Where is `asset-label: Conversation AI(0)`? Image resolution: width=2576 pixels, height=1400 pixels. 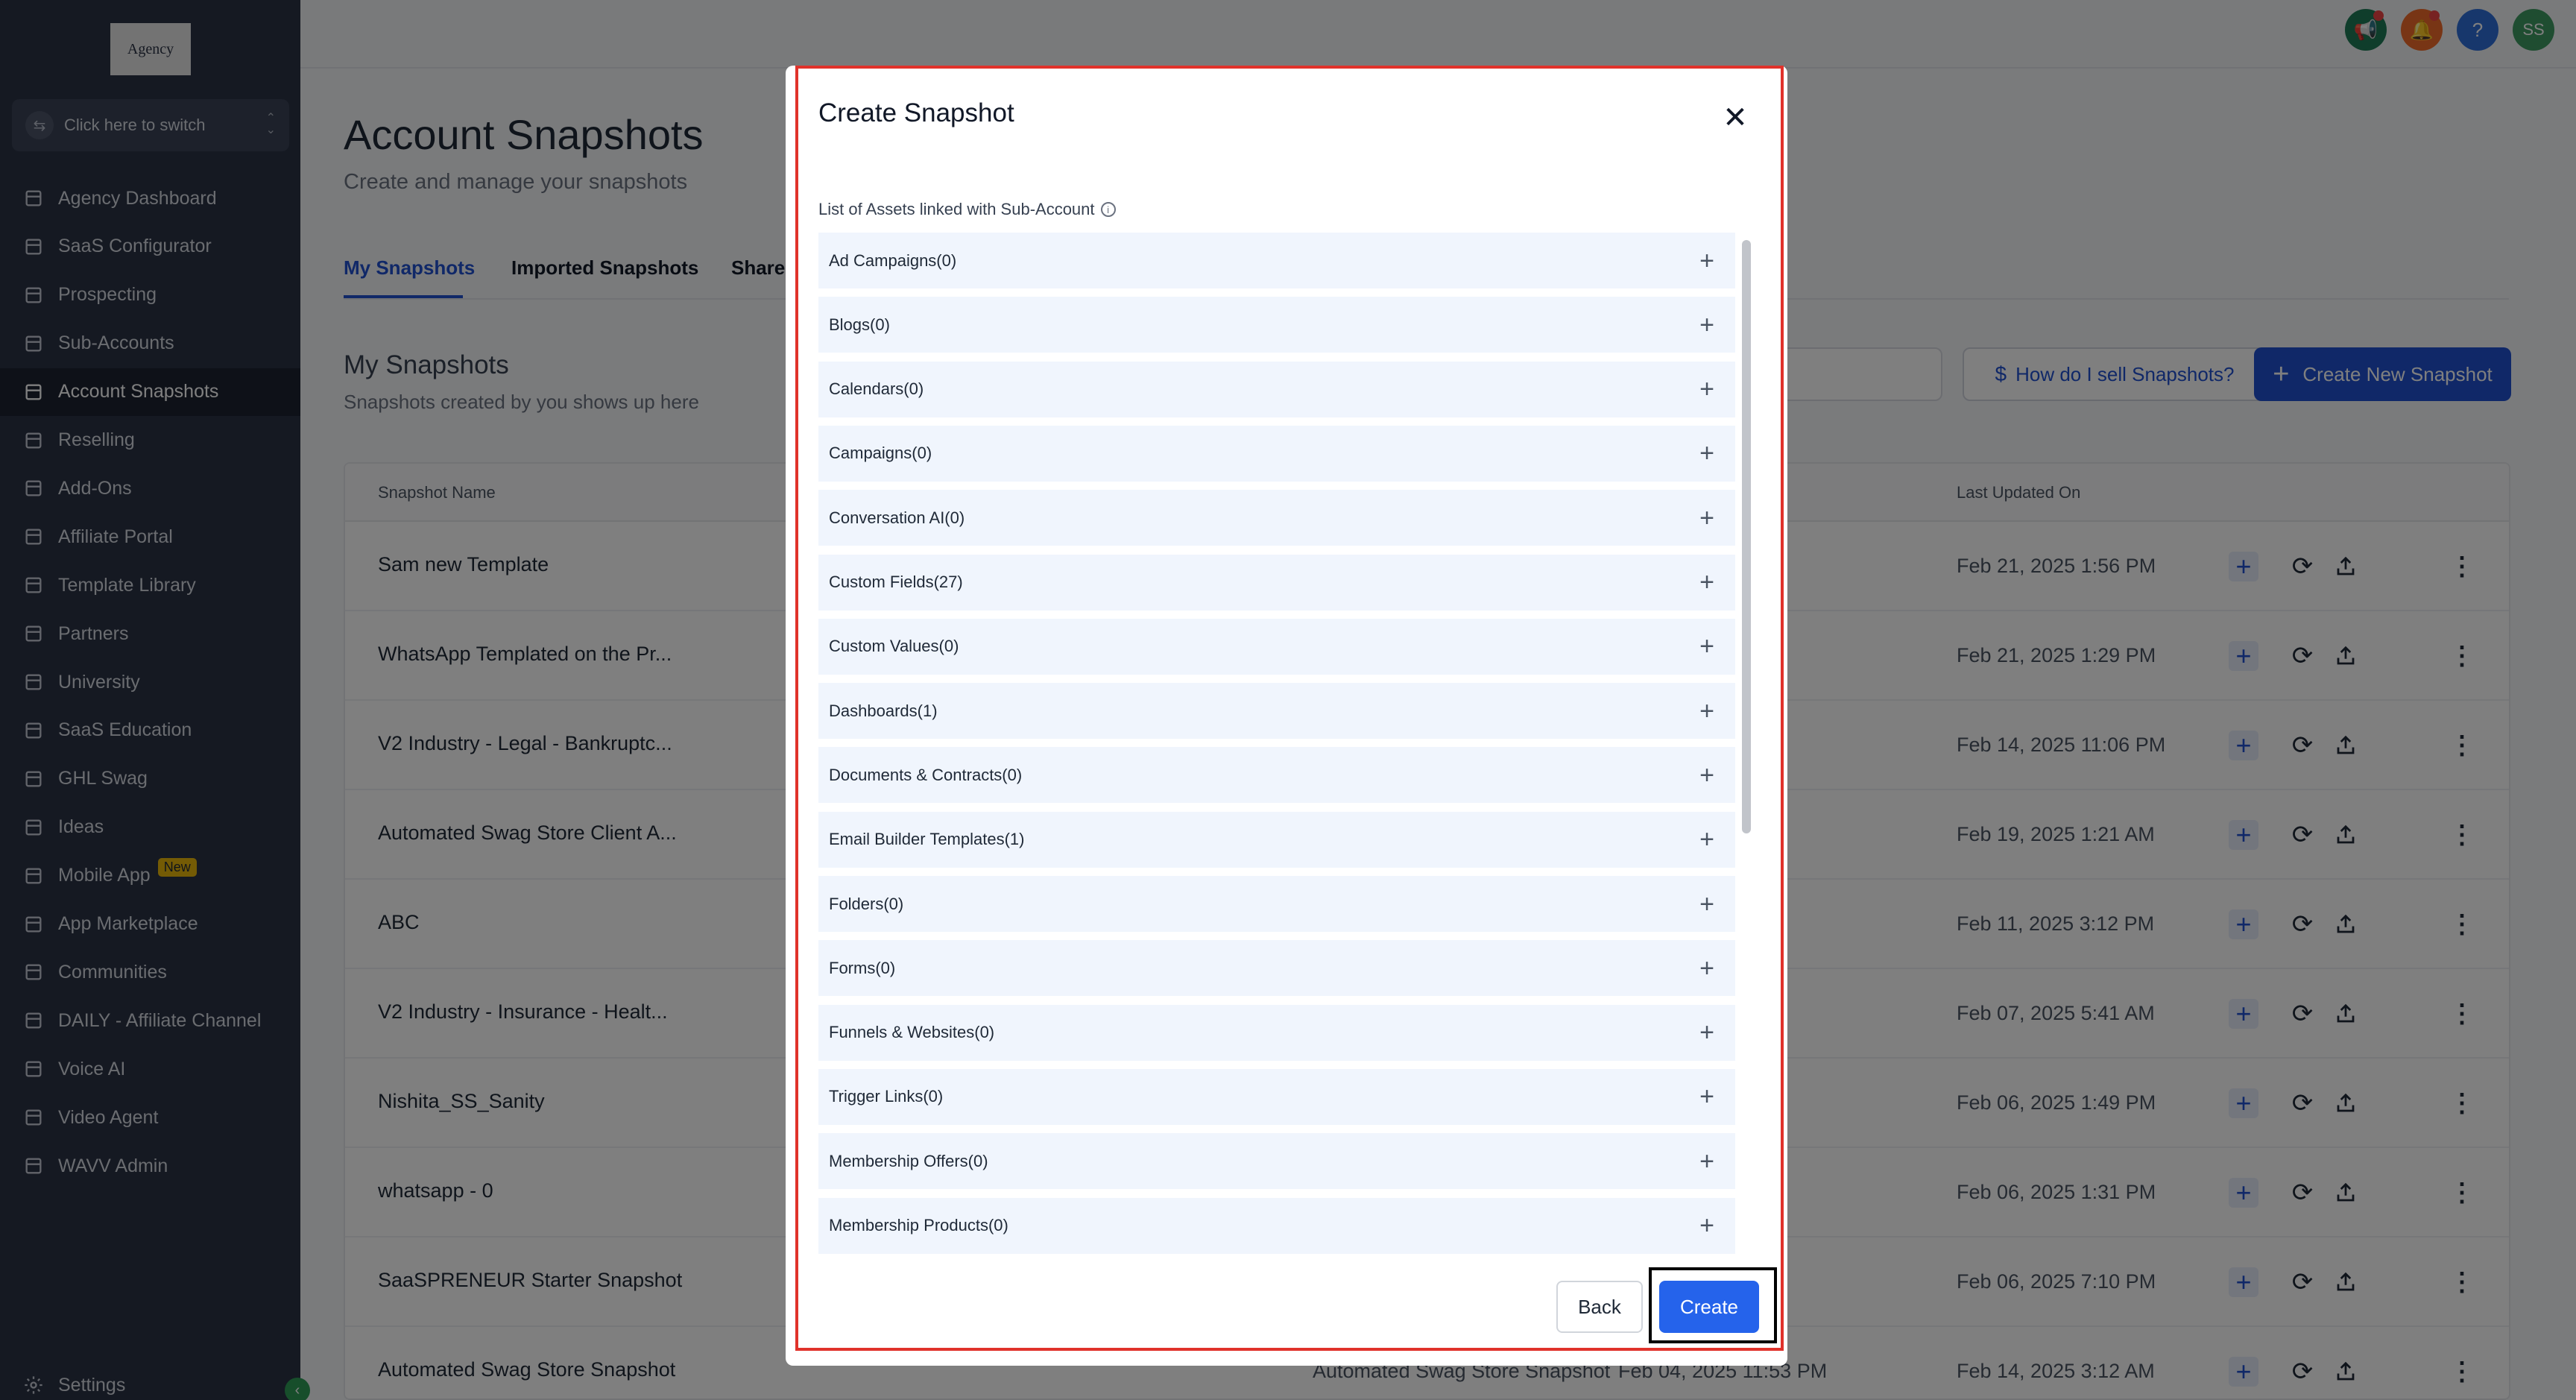 asset-label: Conversation AI(0) is located at coordinates (897, 517).